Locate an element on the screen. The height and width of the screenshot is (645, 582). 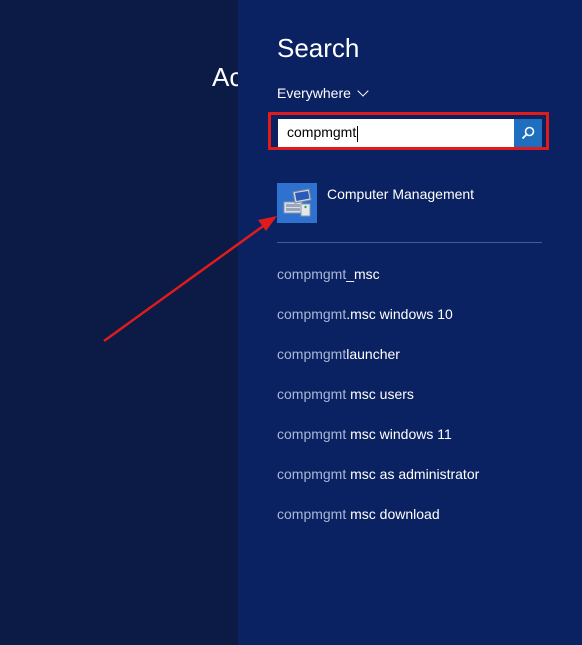
top-result-computer-management: Computer Management is located at coordinates (375, 203).